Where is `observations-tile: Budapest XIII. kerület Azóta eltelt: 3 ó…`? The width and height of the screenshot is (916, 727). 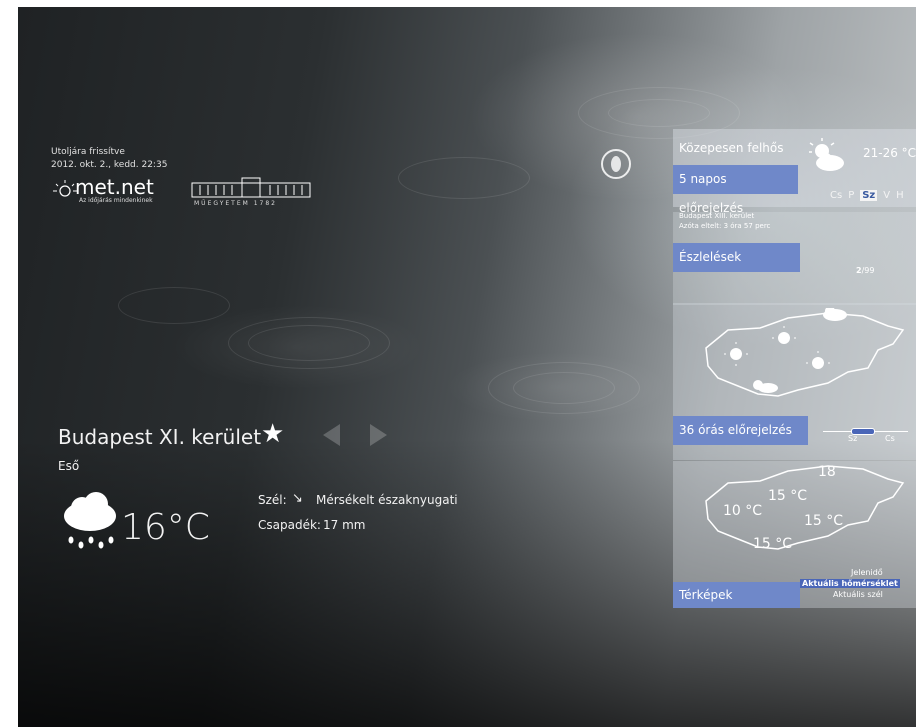 observations-tile: Budapest XIII. kerület Azóta eltelt: 3 ó… is located at coordinates (794, 258).